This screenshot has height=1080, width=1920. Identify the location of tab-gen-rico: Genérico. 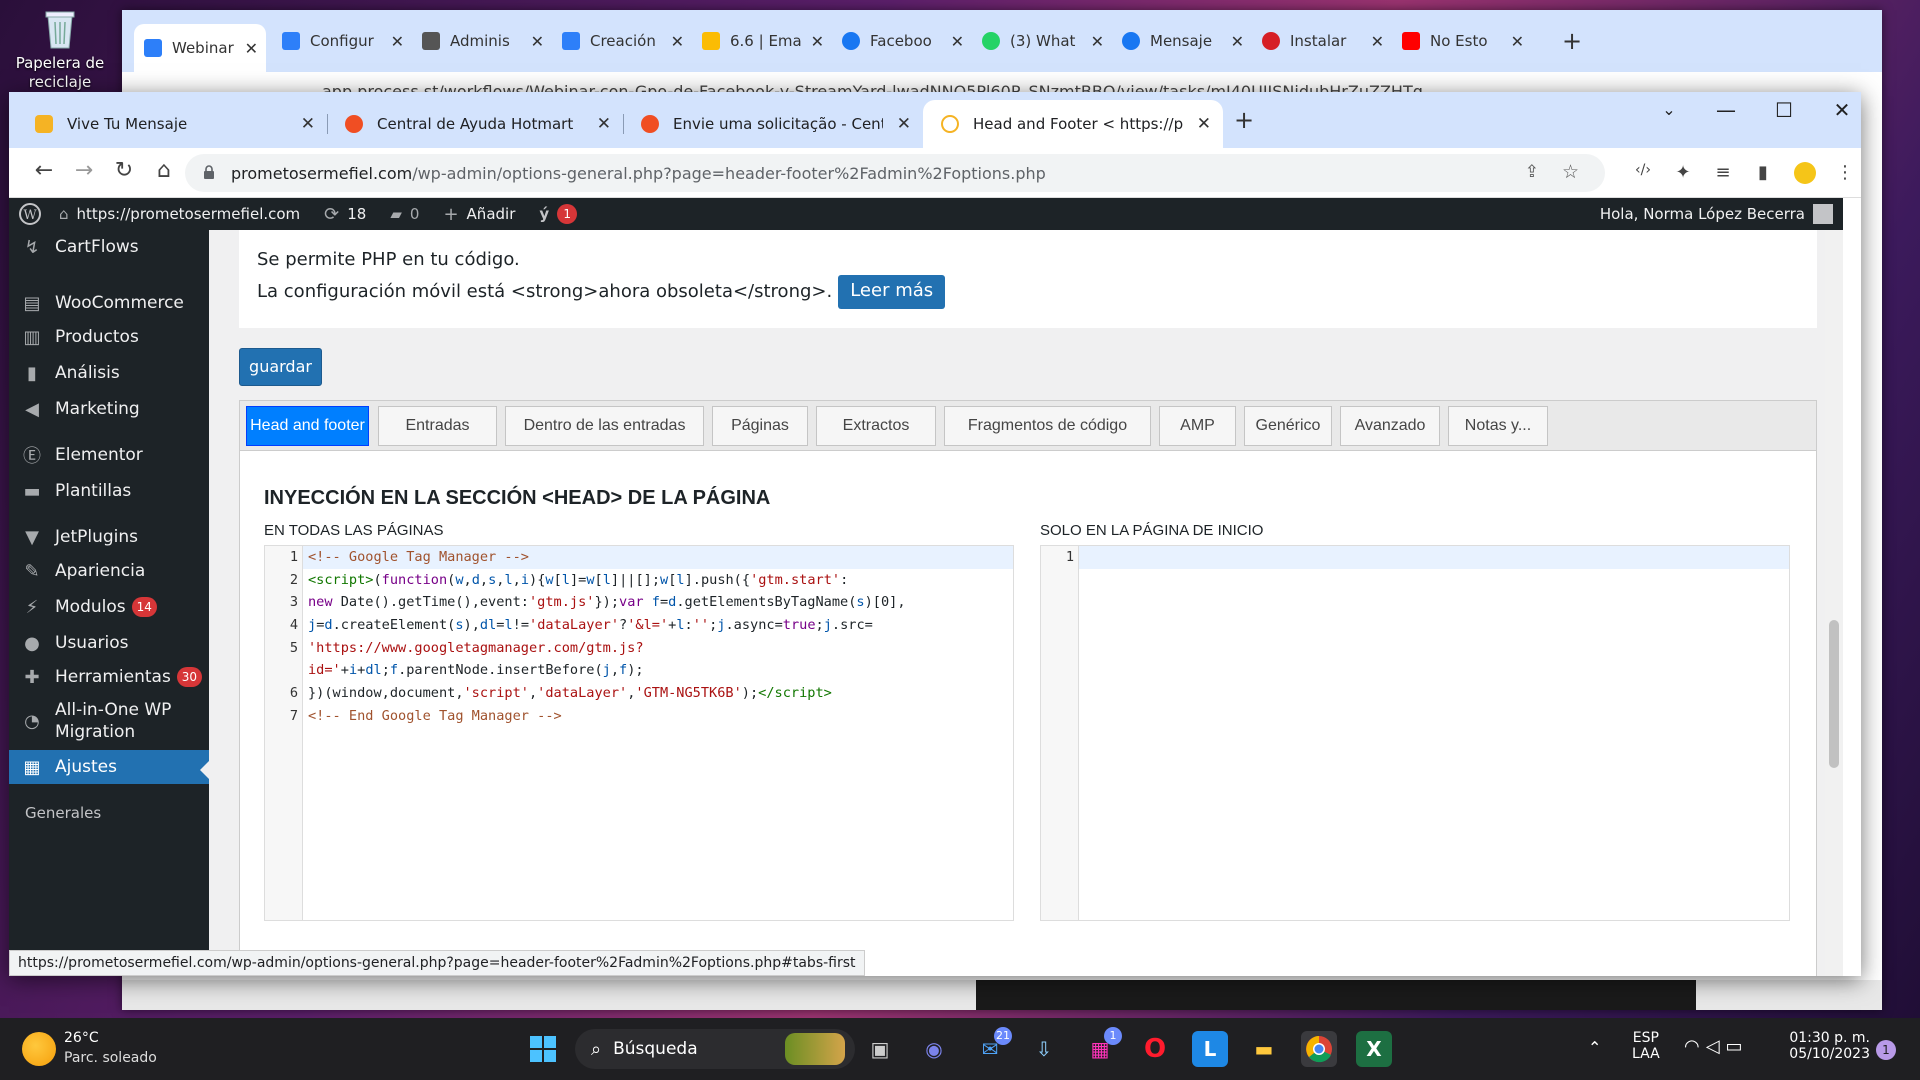
(1288, 426).